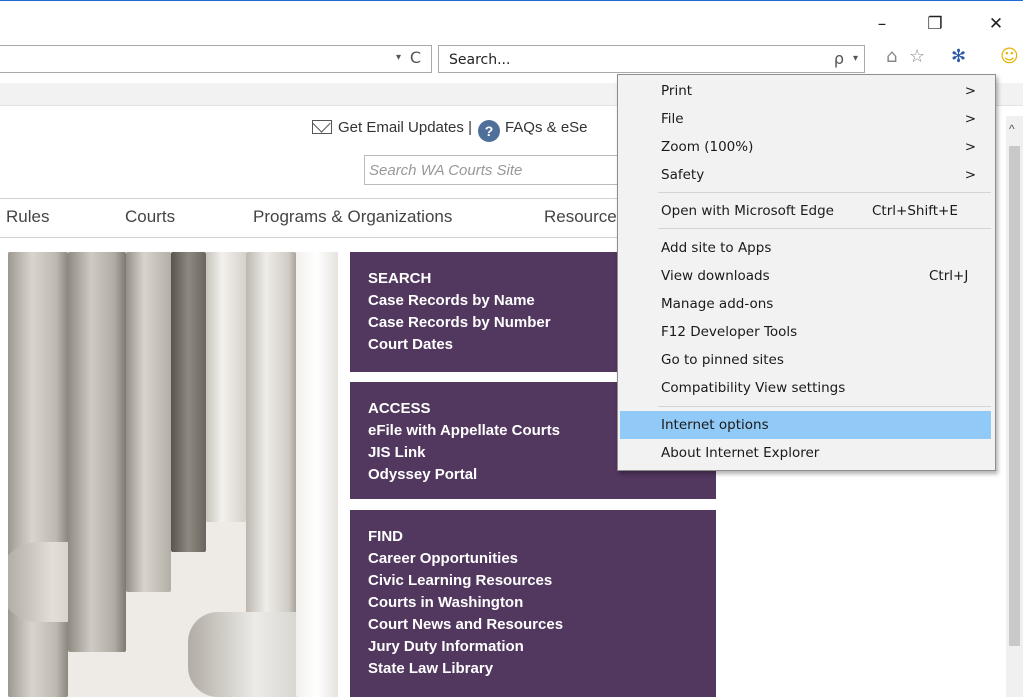 This screenshot has width=1023, height=697. Describe the element at coordinates (352, 217) in the screenshot. I see `nav-programs: Programs & Organizations` at that location.